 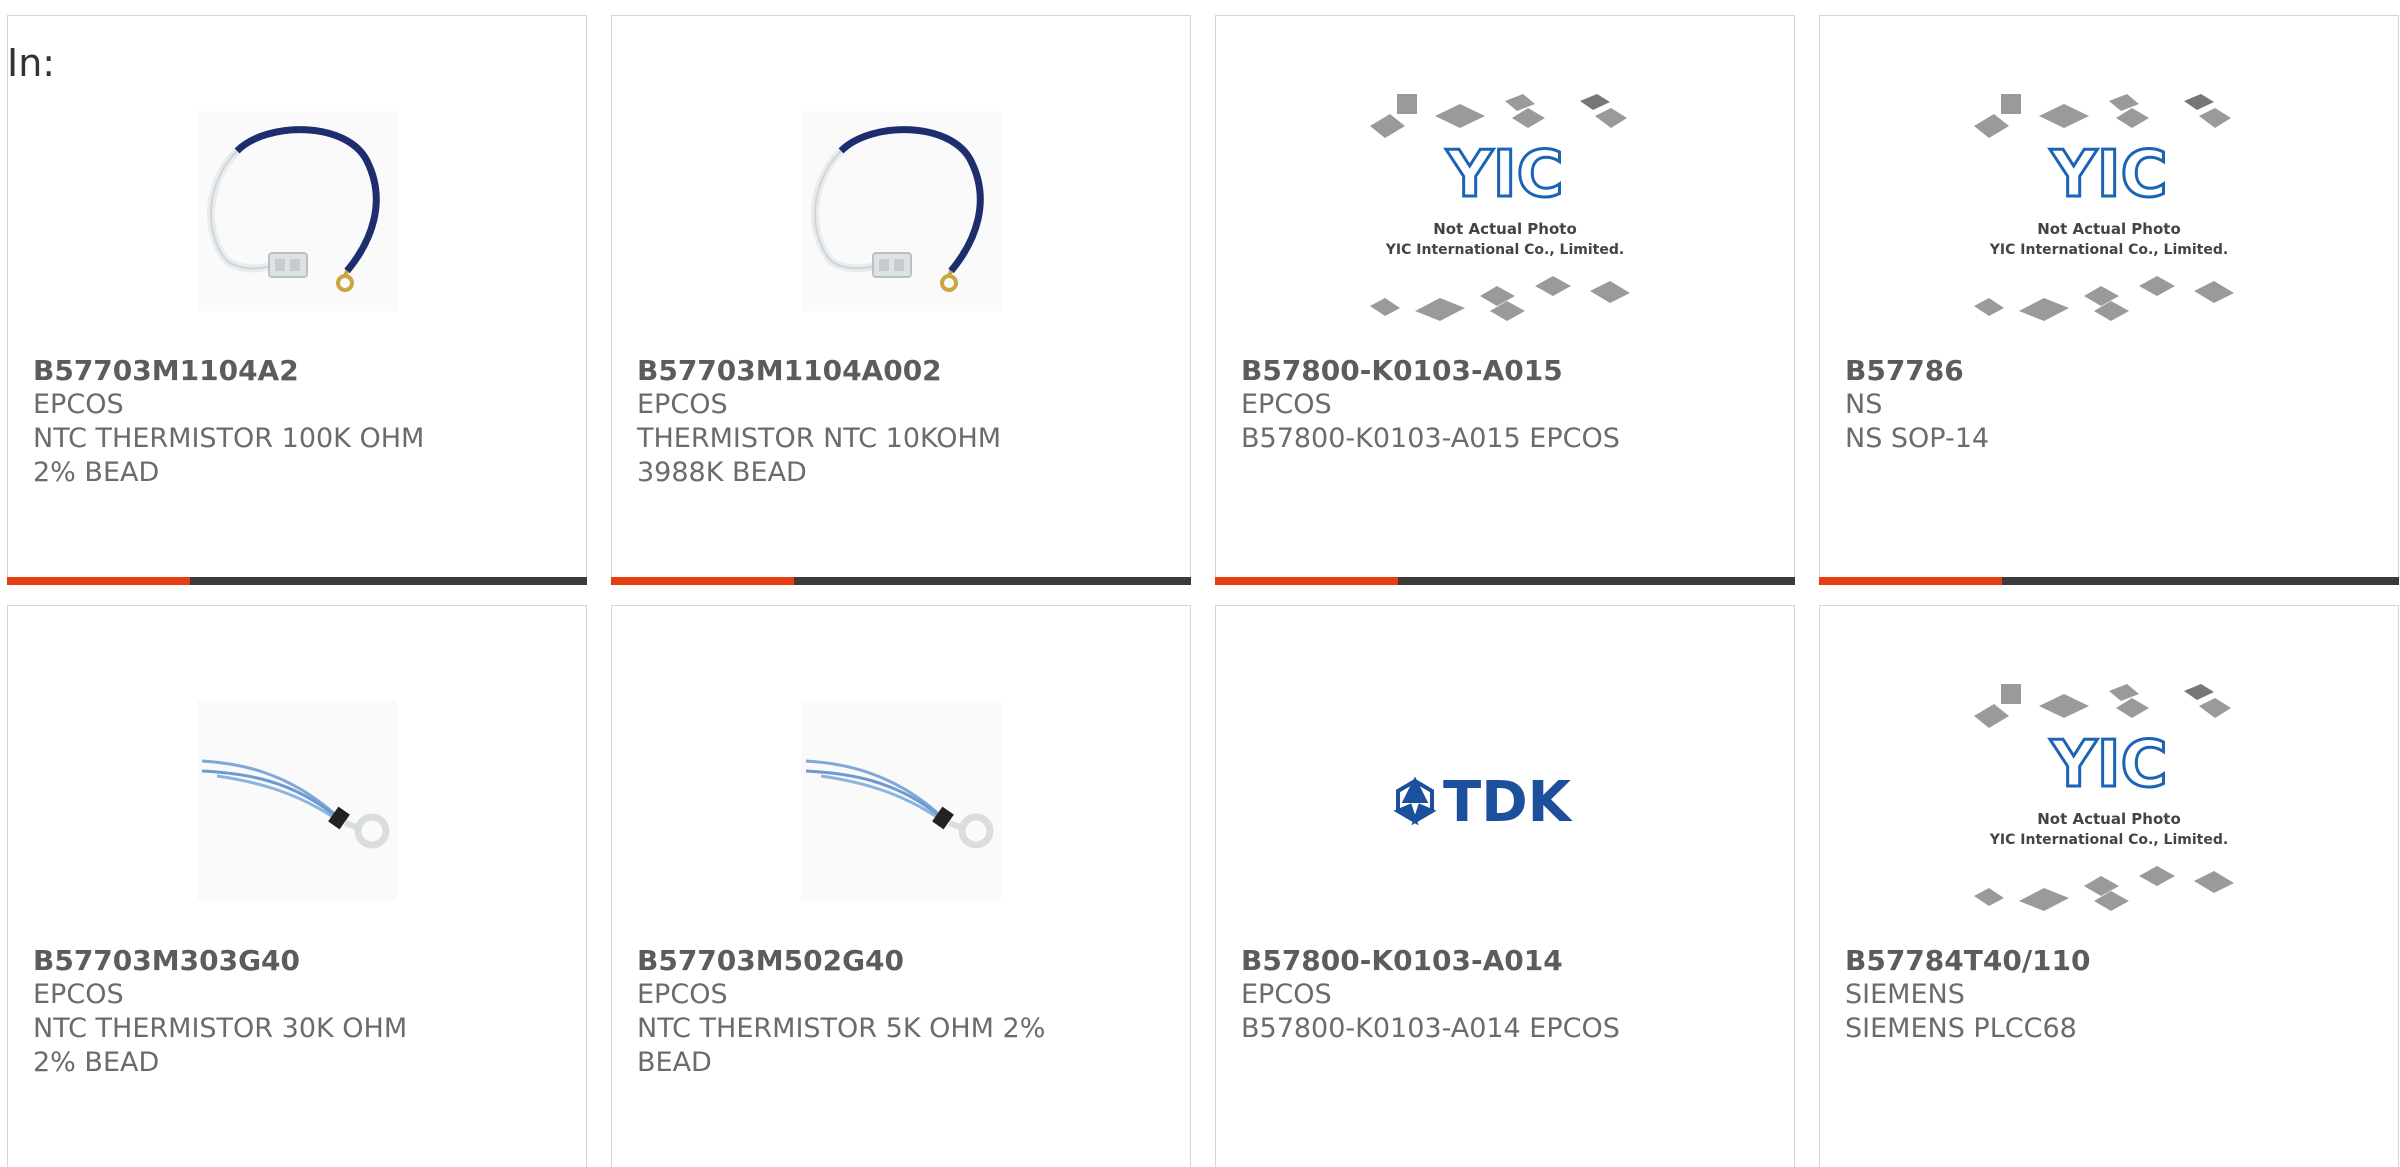 I want to click on description: B57800-K0103-A015 EPCOS, so click(x=1430, y=438).